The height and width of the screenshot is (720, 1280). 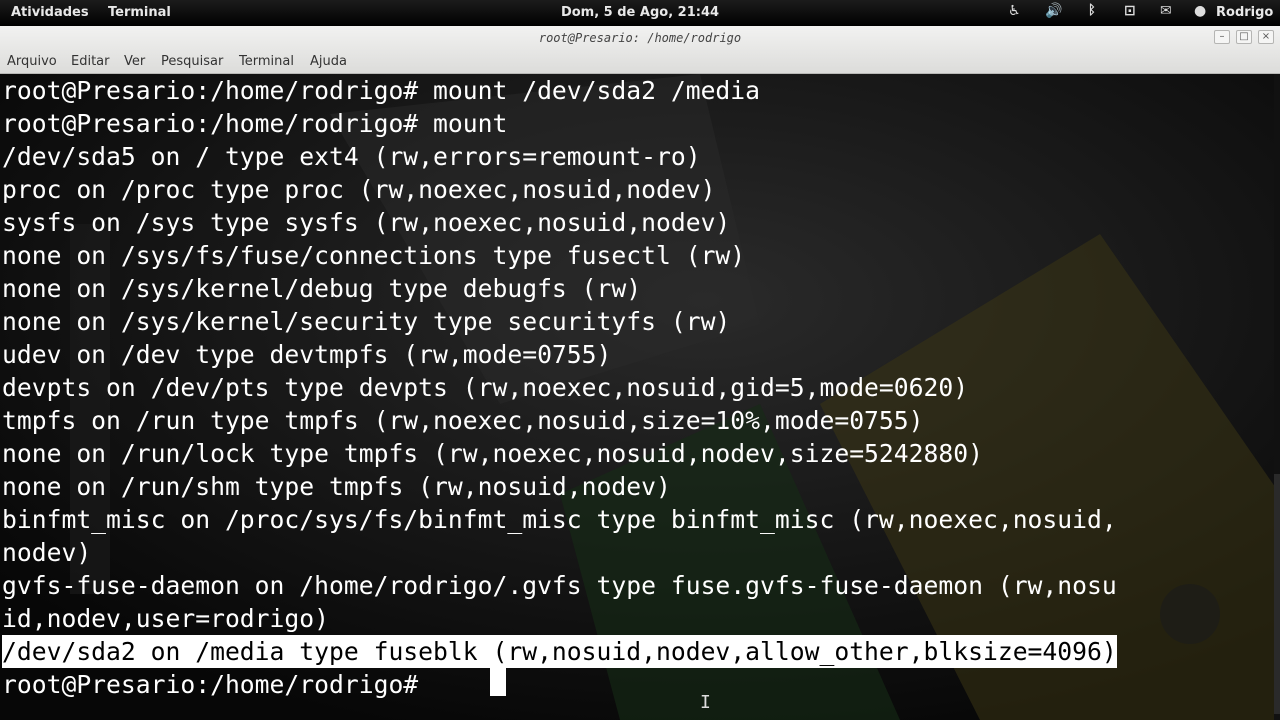 I want to click on user-icon: ●, so click(x=1200, y=11).